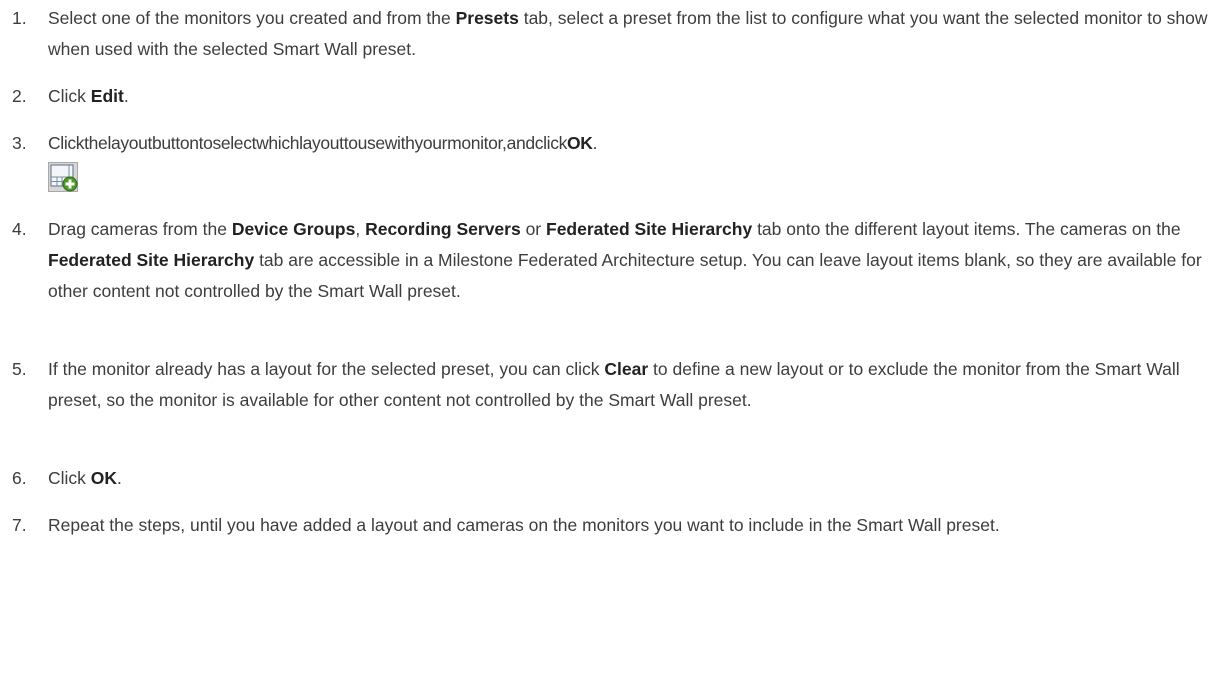 Image resolution: width=1218 pixels, height=695 pixels. Describe the element at coordinates (63, 177) in the screenshot. I see `layout-add-icon` at that location.